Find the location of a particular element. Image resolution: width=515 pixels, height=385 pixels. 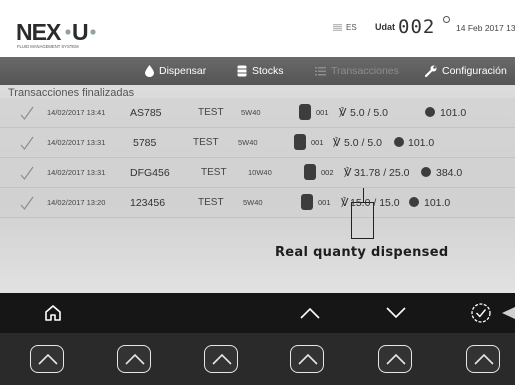

udat-number: 002 is located at coordinates (417, 27).